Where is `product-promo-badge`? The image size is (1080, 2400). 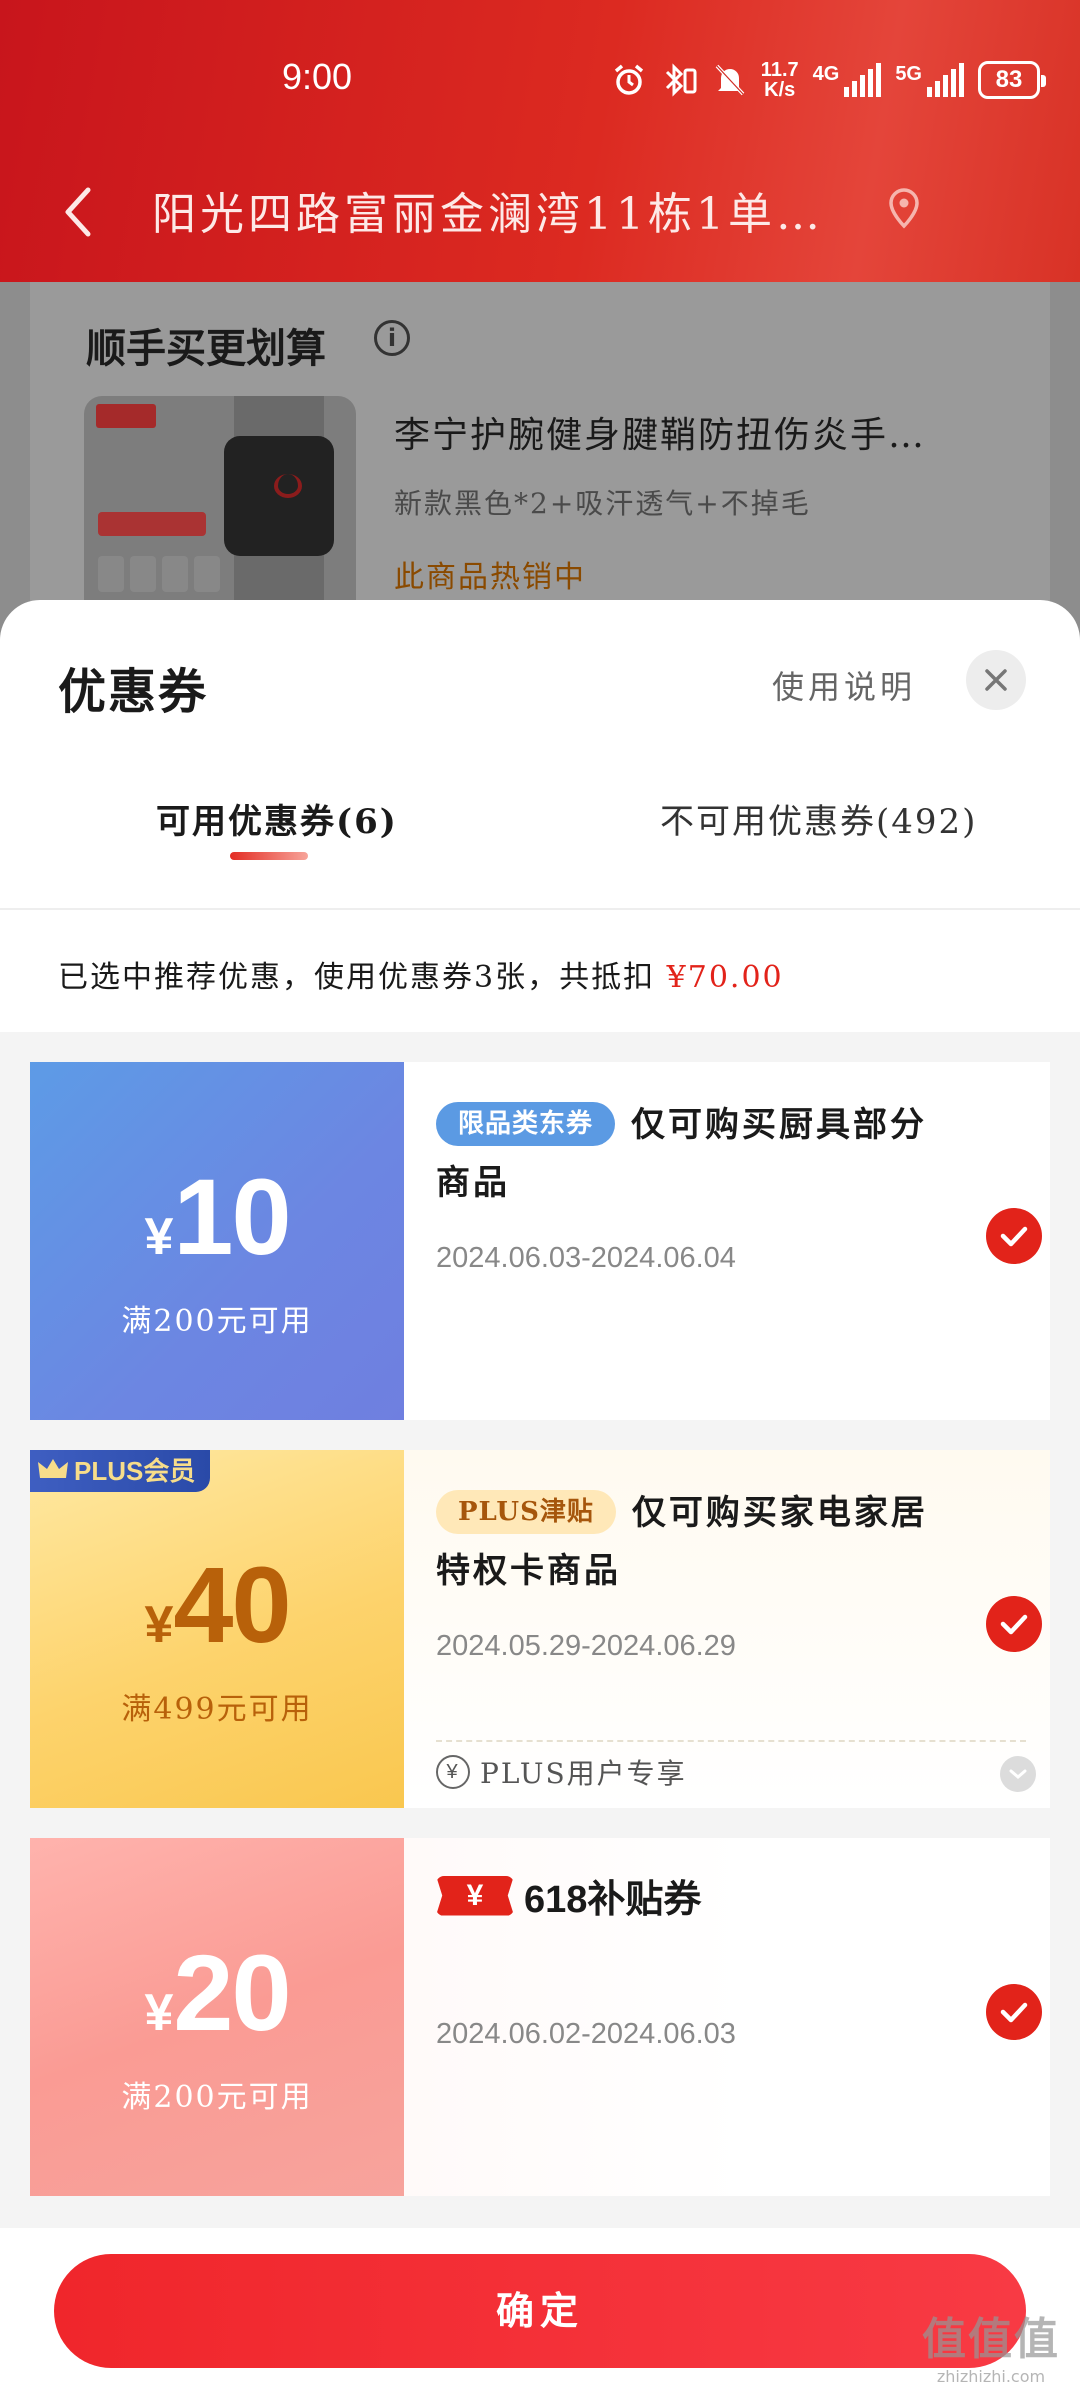 product-promo-badge is located at coordinates (152, 524).